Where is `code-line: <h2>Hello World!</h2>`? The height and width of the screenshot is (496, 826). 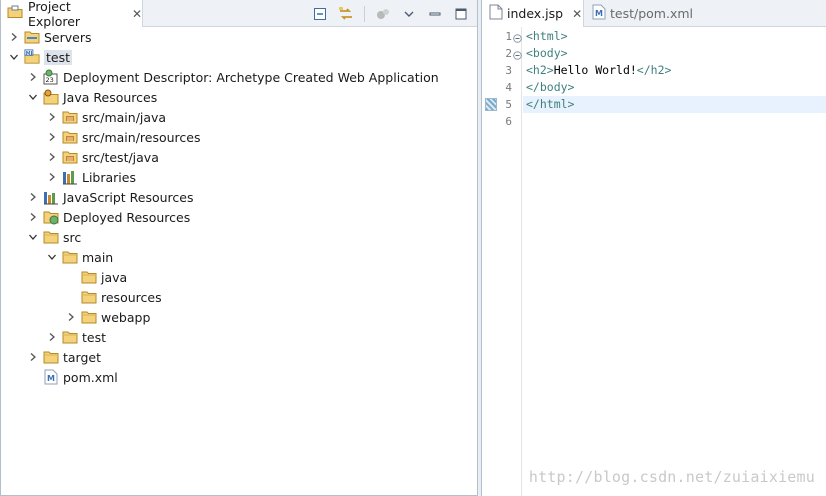 code-line: <h2>Hello World!</h2> is located at coordinates (598, 70).